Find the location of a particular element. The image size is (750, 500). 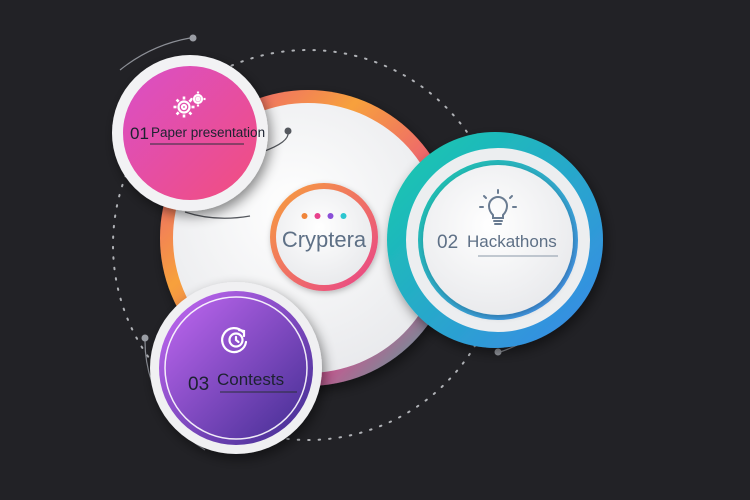

item-label: Contests is located at coordinates (250, 379).